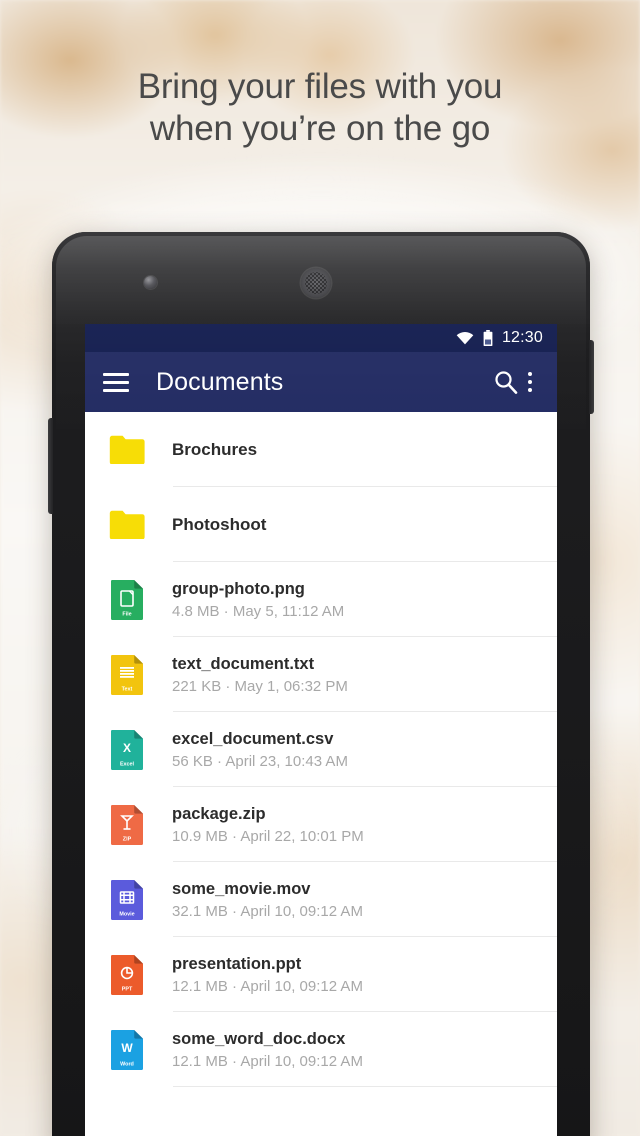 The image size is (640, 1136). I want to click on status-bar-clock: 12:30, so click(522, 337).